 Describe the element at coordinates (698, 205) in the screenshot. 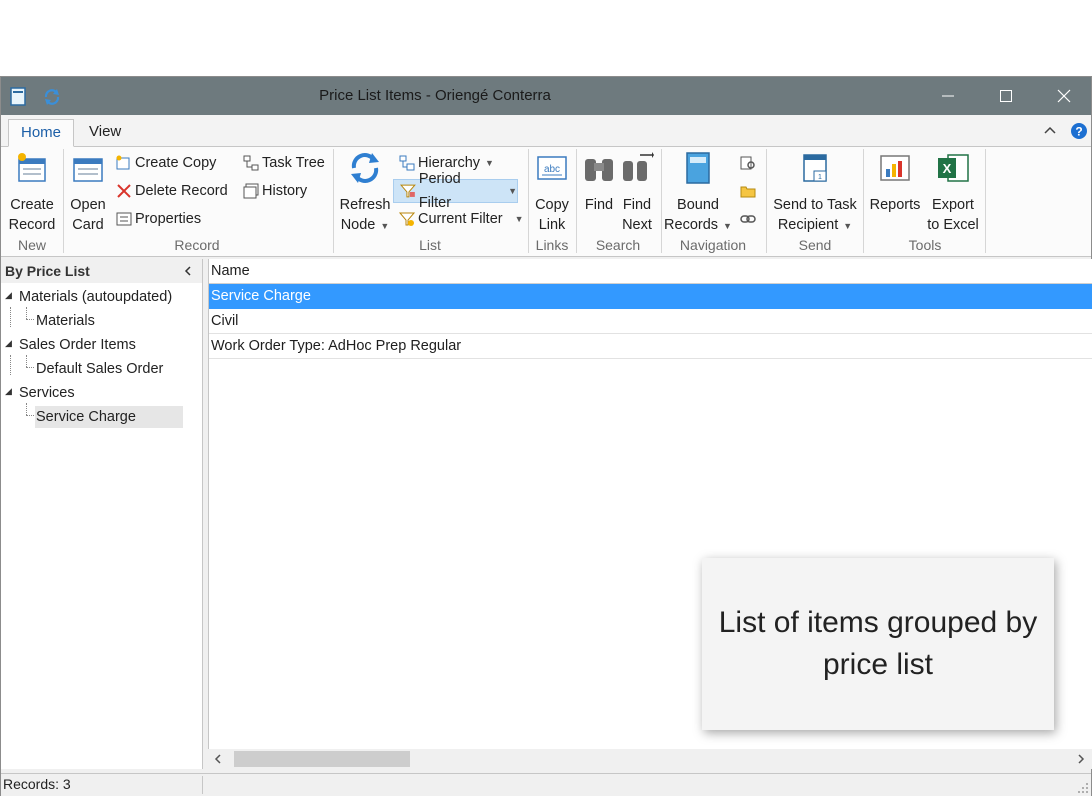

I see `bound-records-label-1: Bound` at that location.